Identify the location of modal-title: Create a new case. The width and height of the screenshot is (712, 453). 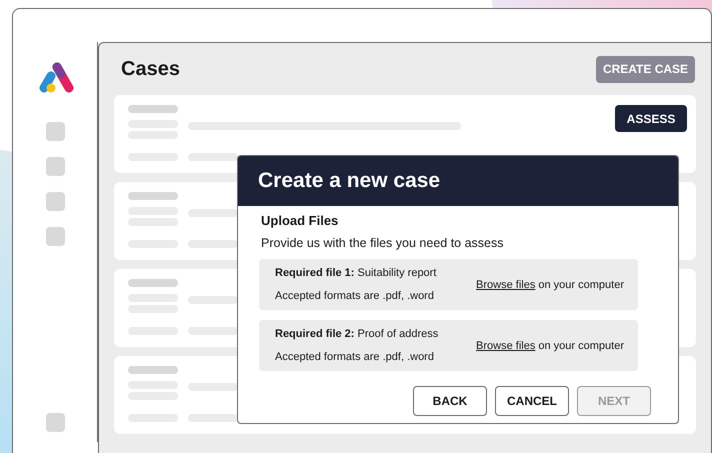
(349, 181).